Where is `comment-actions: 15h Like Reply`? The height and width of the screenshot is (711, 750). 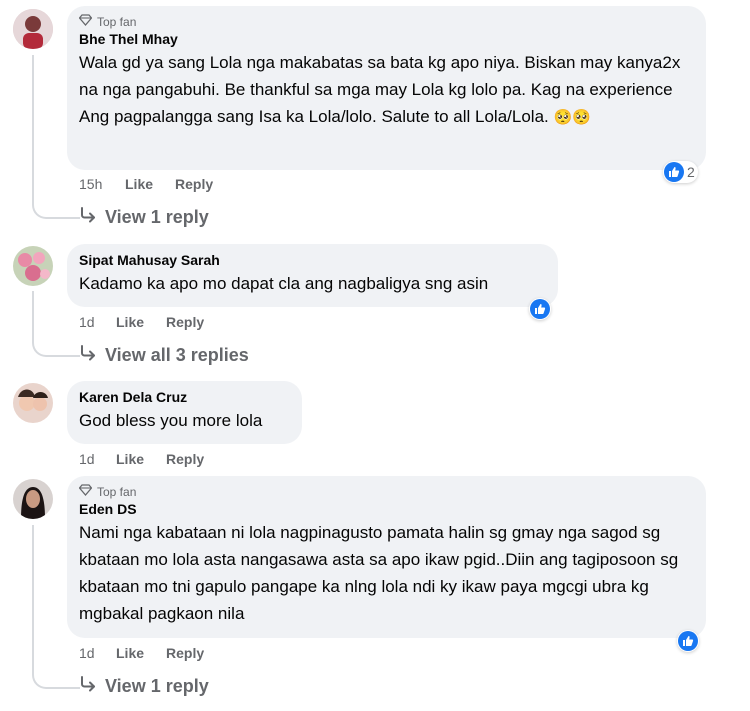
comment-actions: 15h Like Reply is located at coordinates (146, 184).